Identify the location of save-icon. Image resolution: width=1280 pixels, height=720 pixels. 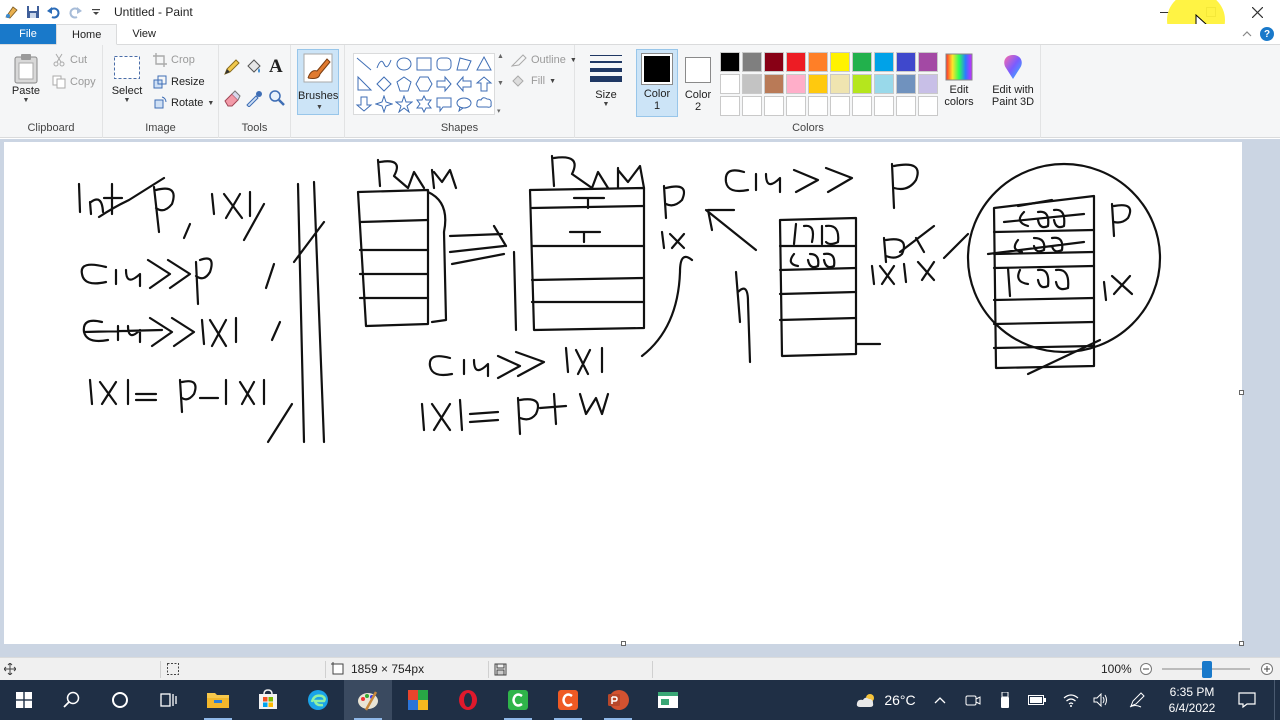
(33, 12).